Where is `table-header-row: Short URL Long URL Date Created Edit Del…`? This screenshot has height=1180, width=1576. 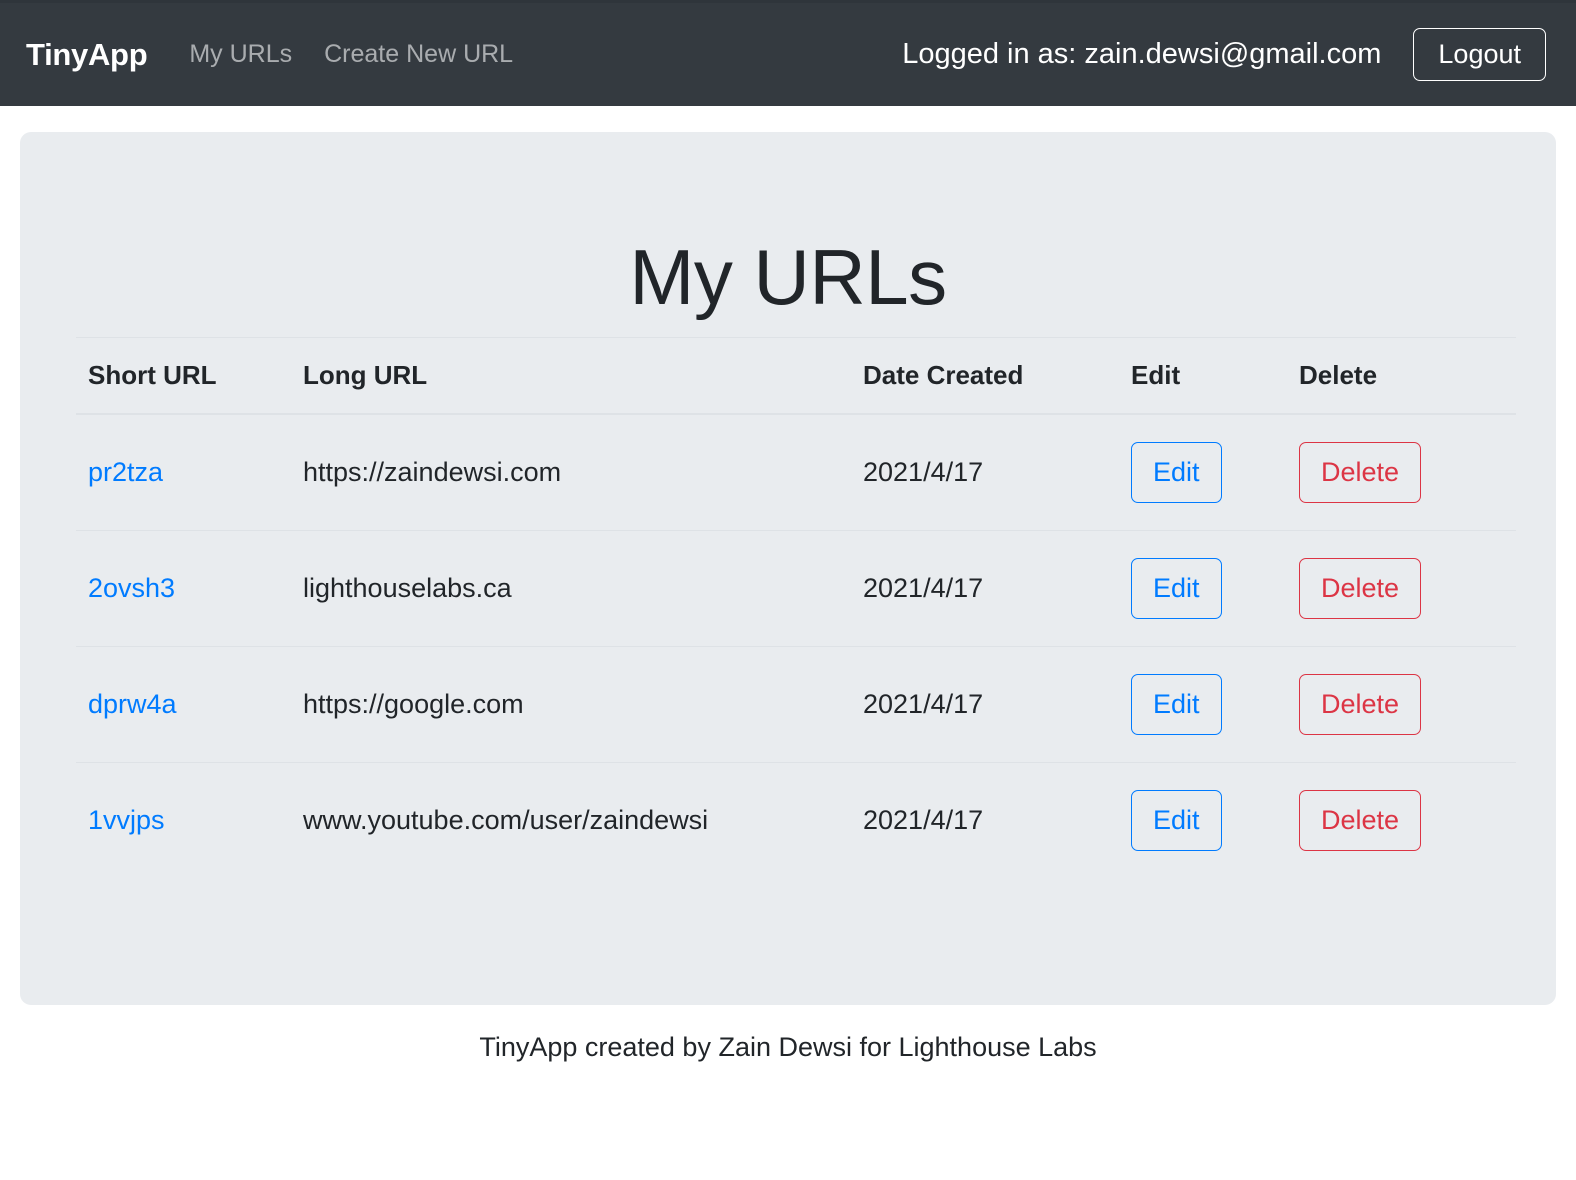
table-header-row: Short URL Long URL Date Created Edit Del… is located at coordinates (796, 376).